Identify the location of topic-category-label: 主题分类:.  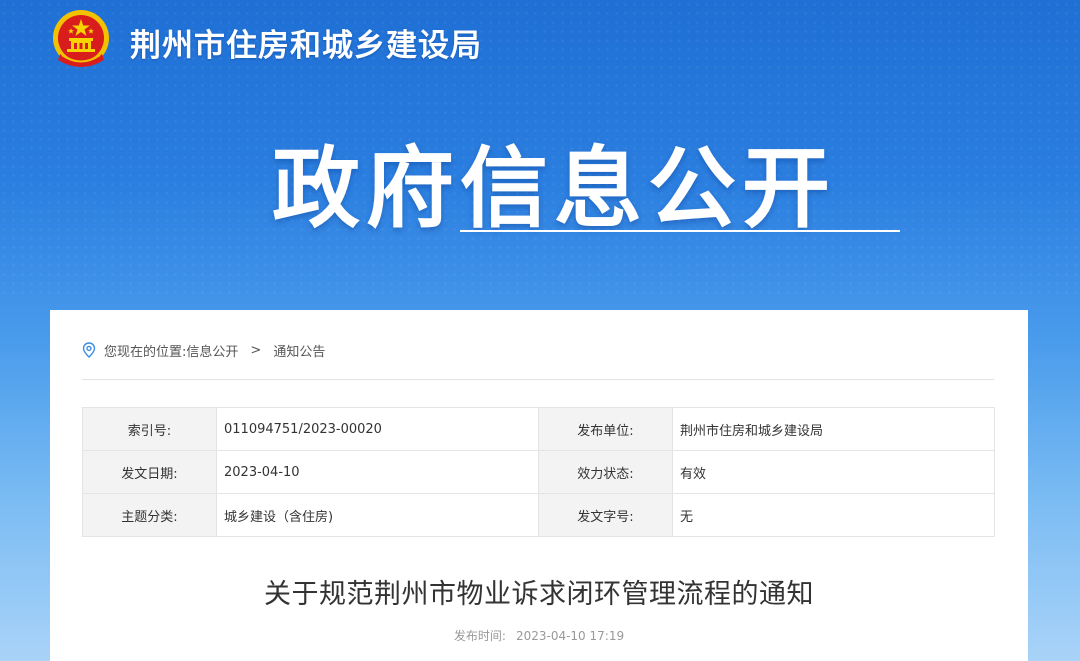
(149, 515).